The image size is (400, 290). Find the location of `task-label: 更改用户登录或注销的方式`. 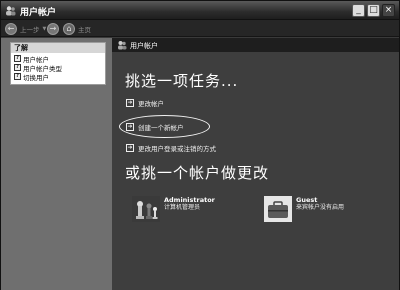

task-label: 更改用户登录或注销的方式 is located at coordinates (177, 149).